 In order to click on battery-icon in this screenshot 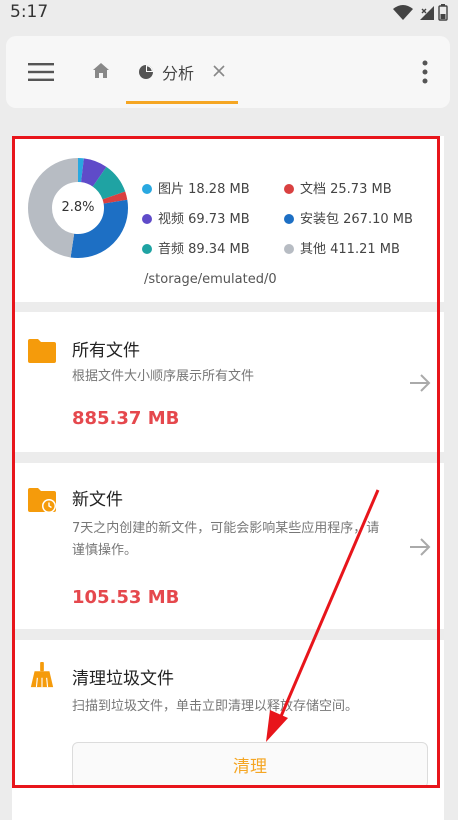, I will do `click(443, 12)`.